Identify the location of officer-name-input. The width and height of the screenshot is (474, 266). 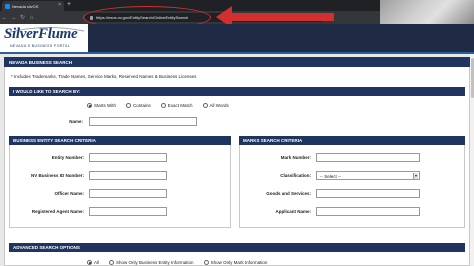
(128, 193).